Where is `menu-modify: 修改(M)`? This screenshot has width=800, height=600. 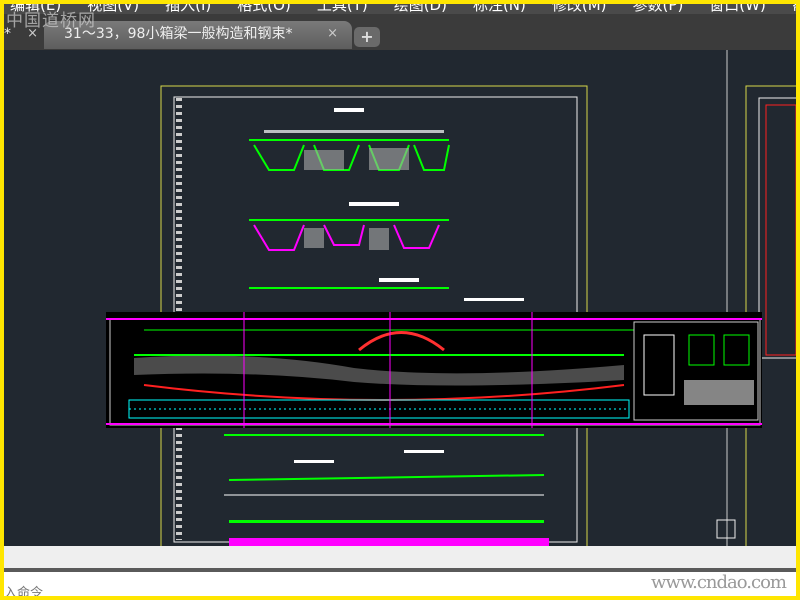 menu-modify: 修改(M) is located at coordinates (592, 9).